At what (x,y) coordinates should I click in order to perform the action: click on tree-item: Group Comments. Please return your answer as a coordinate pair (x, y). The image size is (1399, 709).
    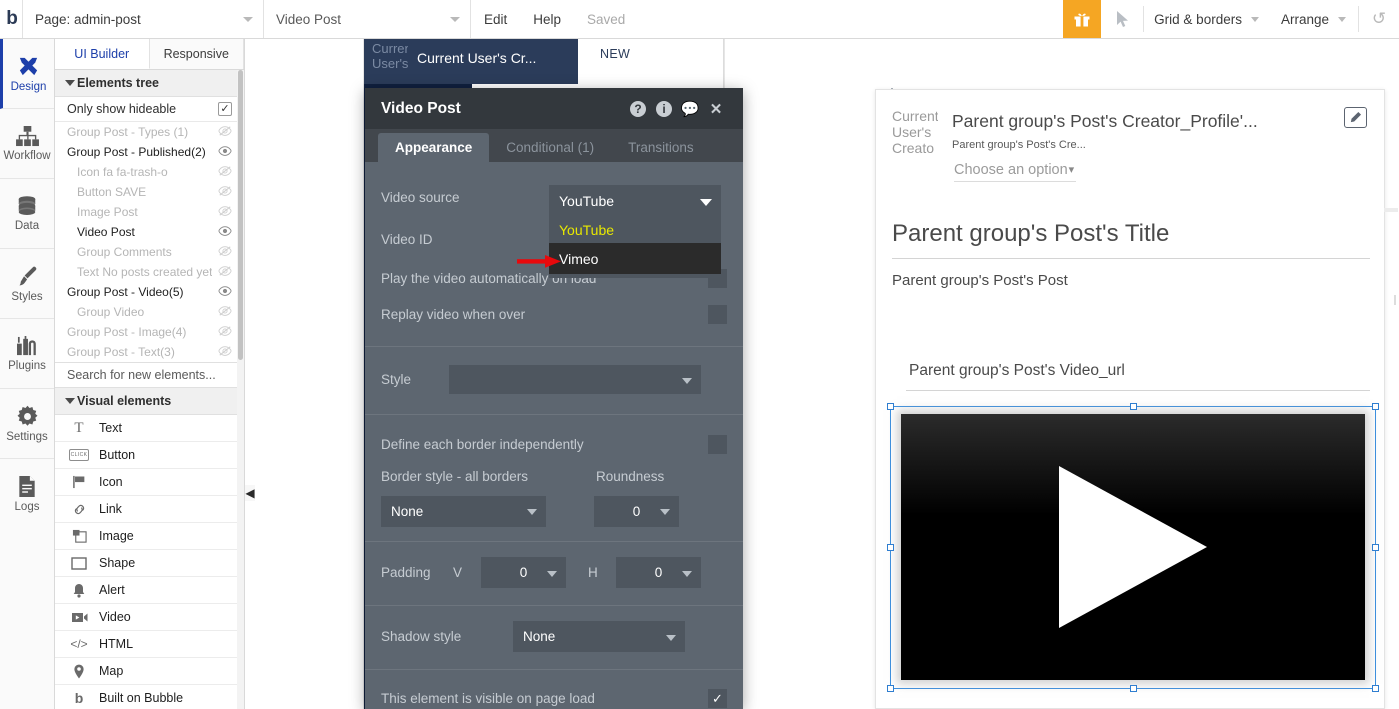
    Looking at the image, I should click on (149, 252).